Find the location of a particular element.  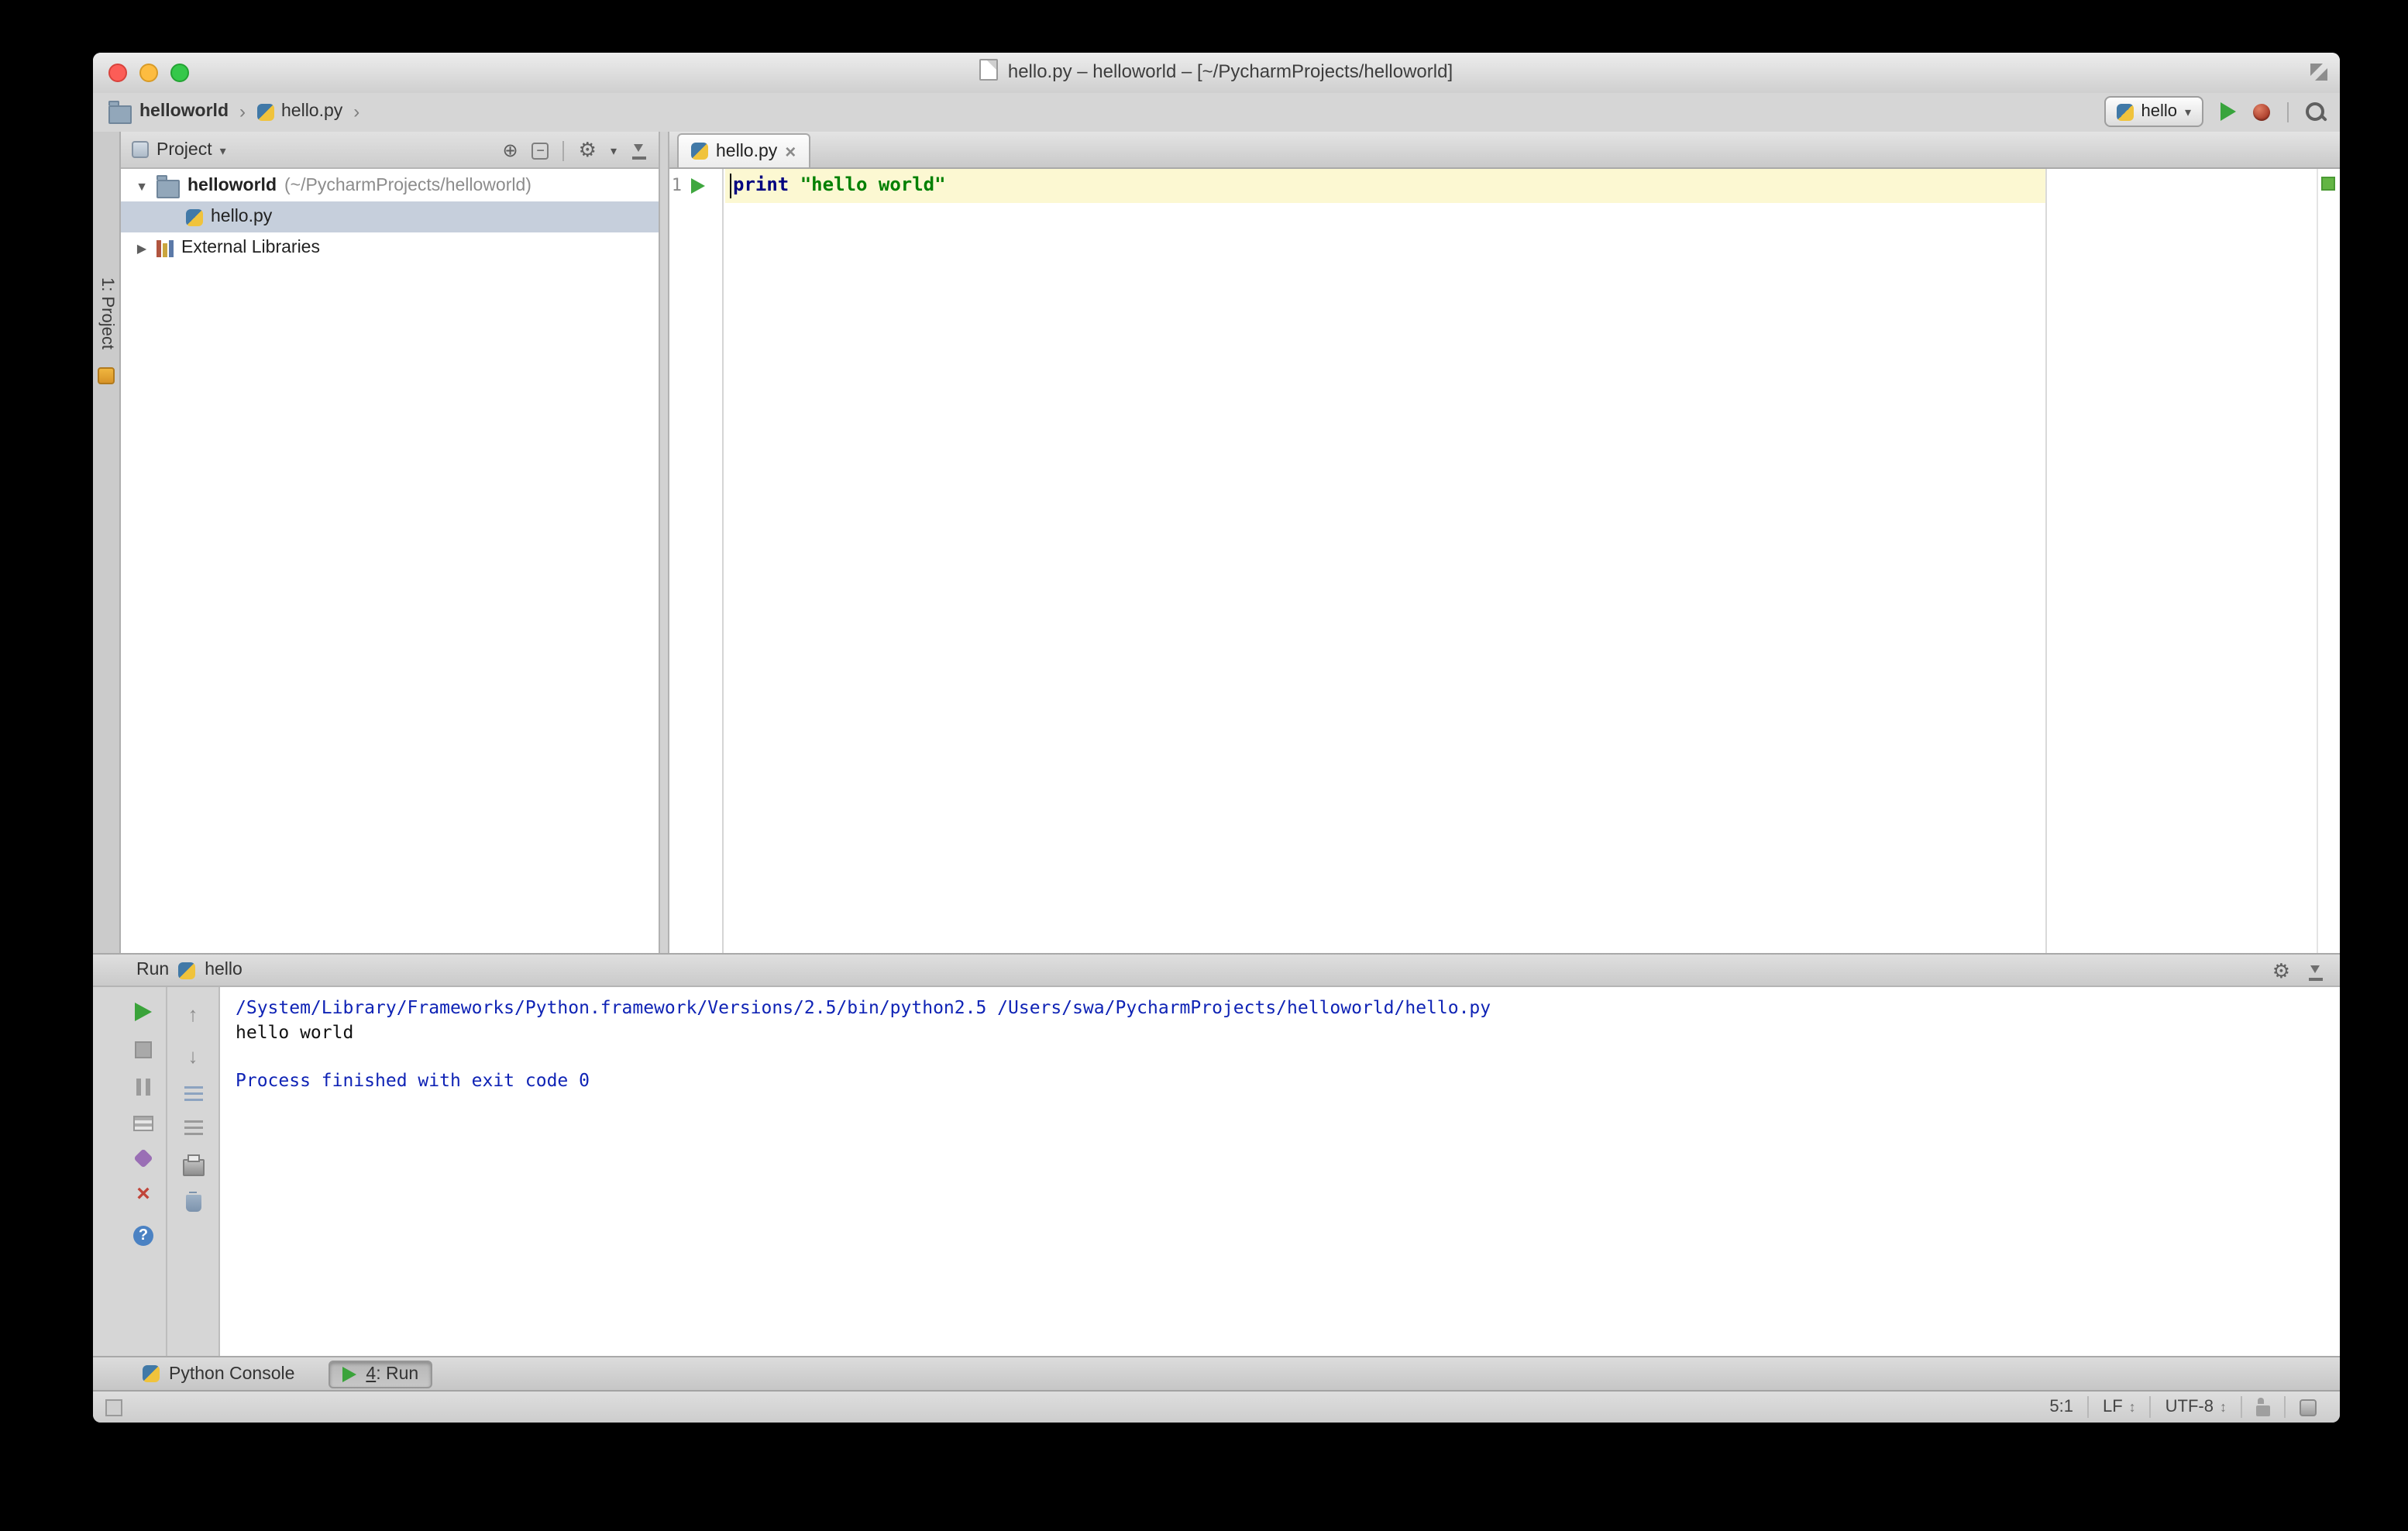

restore-layout-icon is located at coordinates (143, 1158).